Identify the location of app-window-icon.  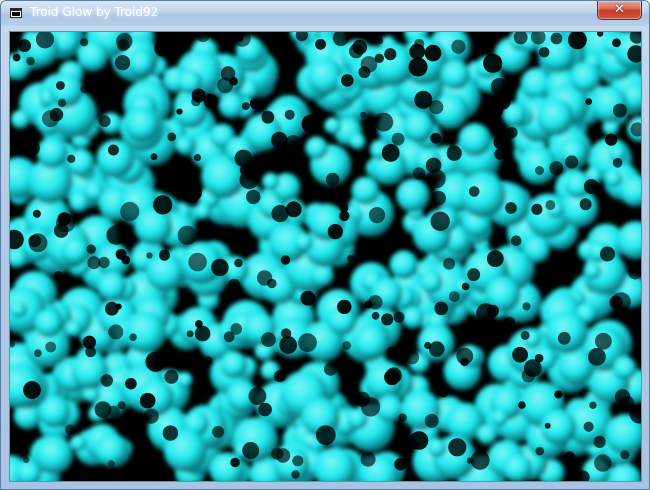
(16, 13).